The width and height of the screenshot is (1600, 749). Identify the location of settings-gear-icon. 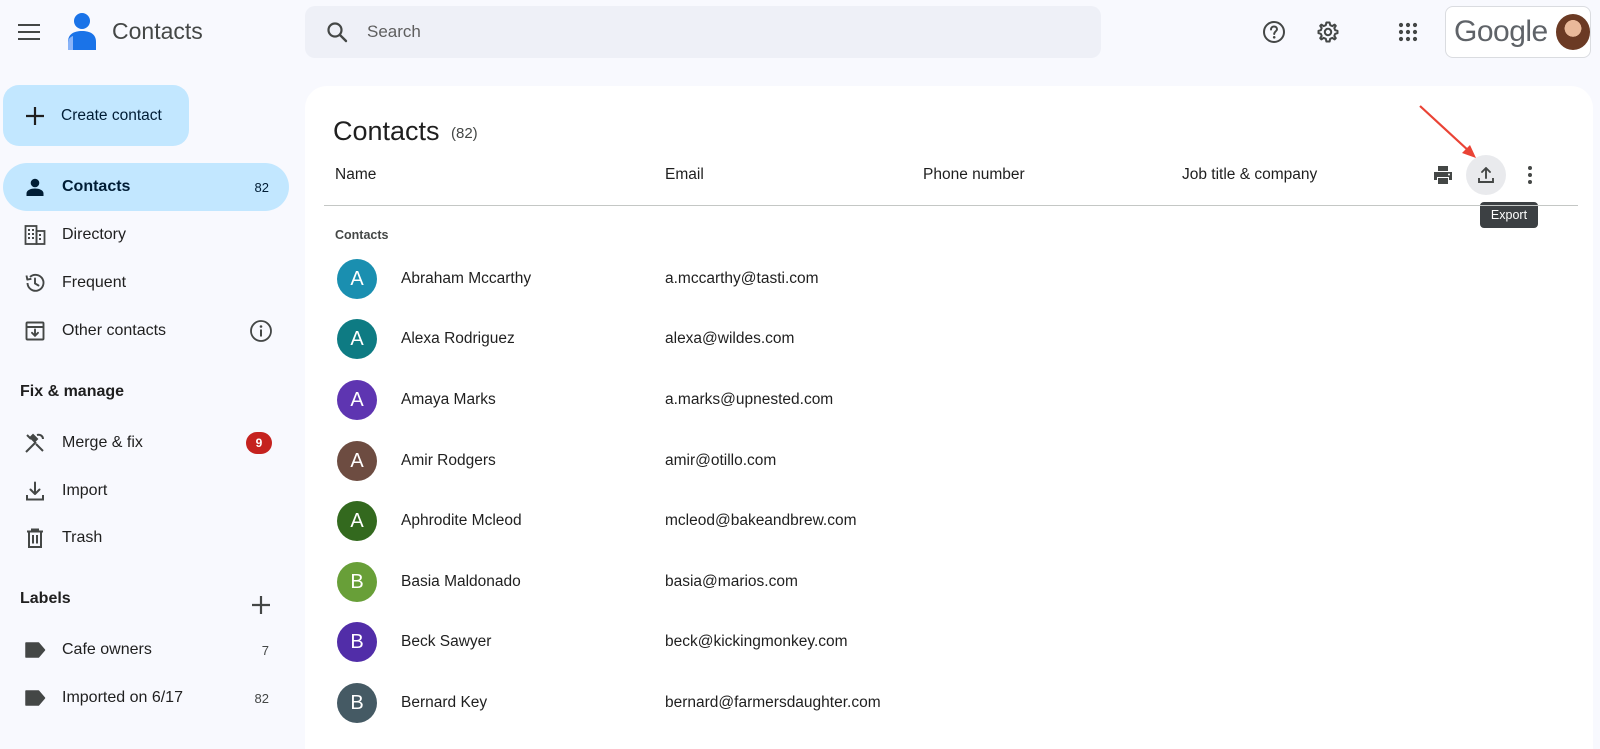
(1328, 32).